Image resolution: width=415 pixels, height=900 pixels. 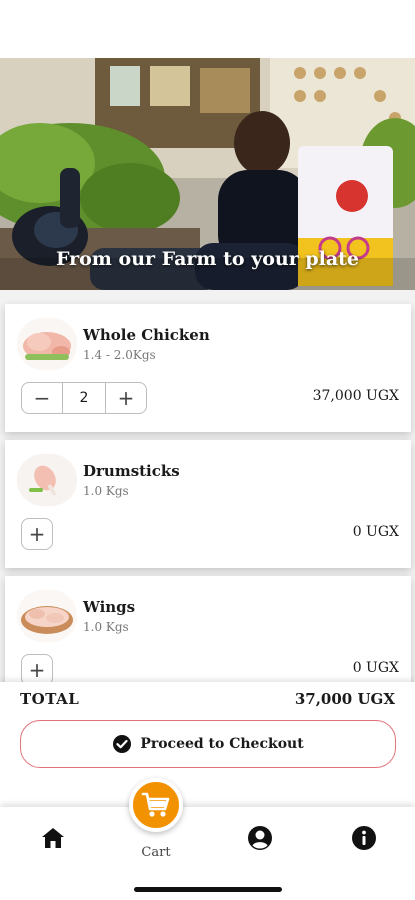 I want to click on decrement-button: −, so click(x=42, y=398).